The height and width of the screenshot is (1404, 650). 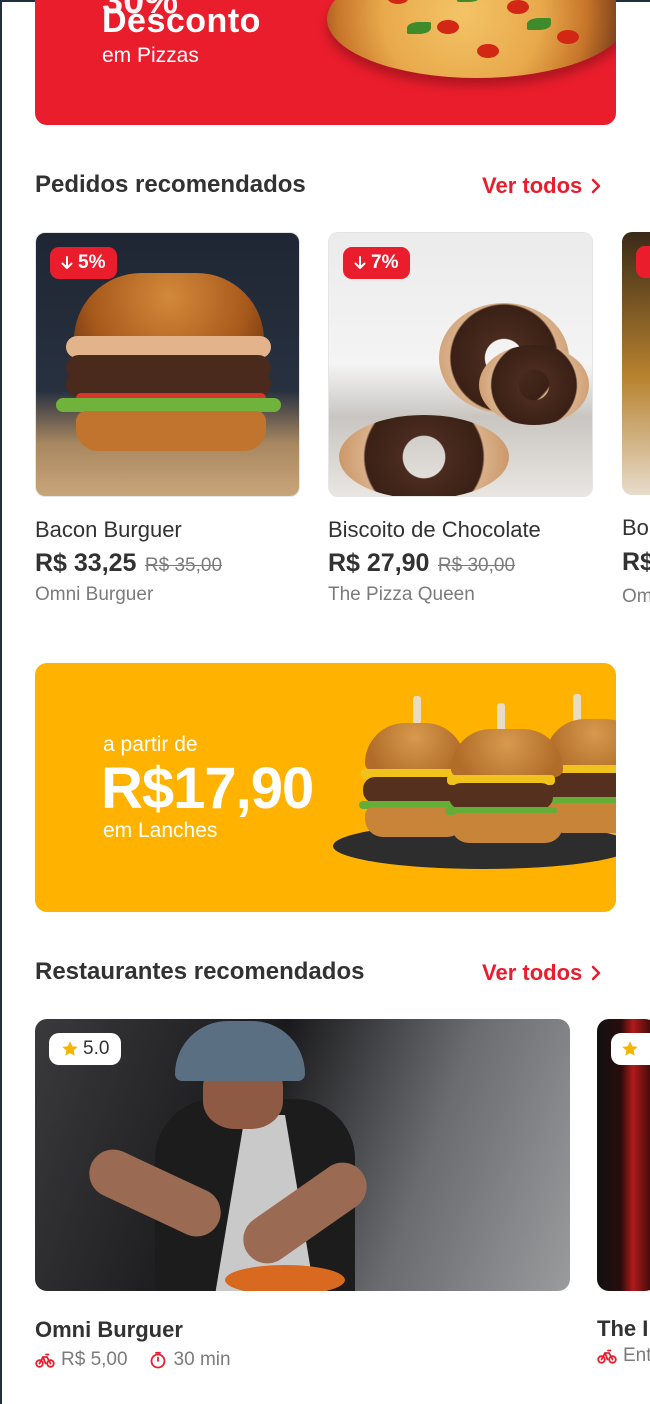 I want to click on product-price-row: R$ 27,90 R$ 30,00, so click(x=460, y=563).